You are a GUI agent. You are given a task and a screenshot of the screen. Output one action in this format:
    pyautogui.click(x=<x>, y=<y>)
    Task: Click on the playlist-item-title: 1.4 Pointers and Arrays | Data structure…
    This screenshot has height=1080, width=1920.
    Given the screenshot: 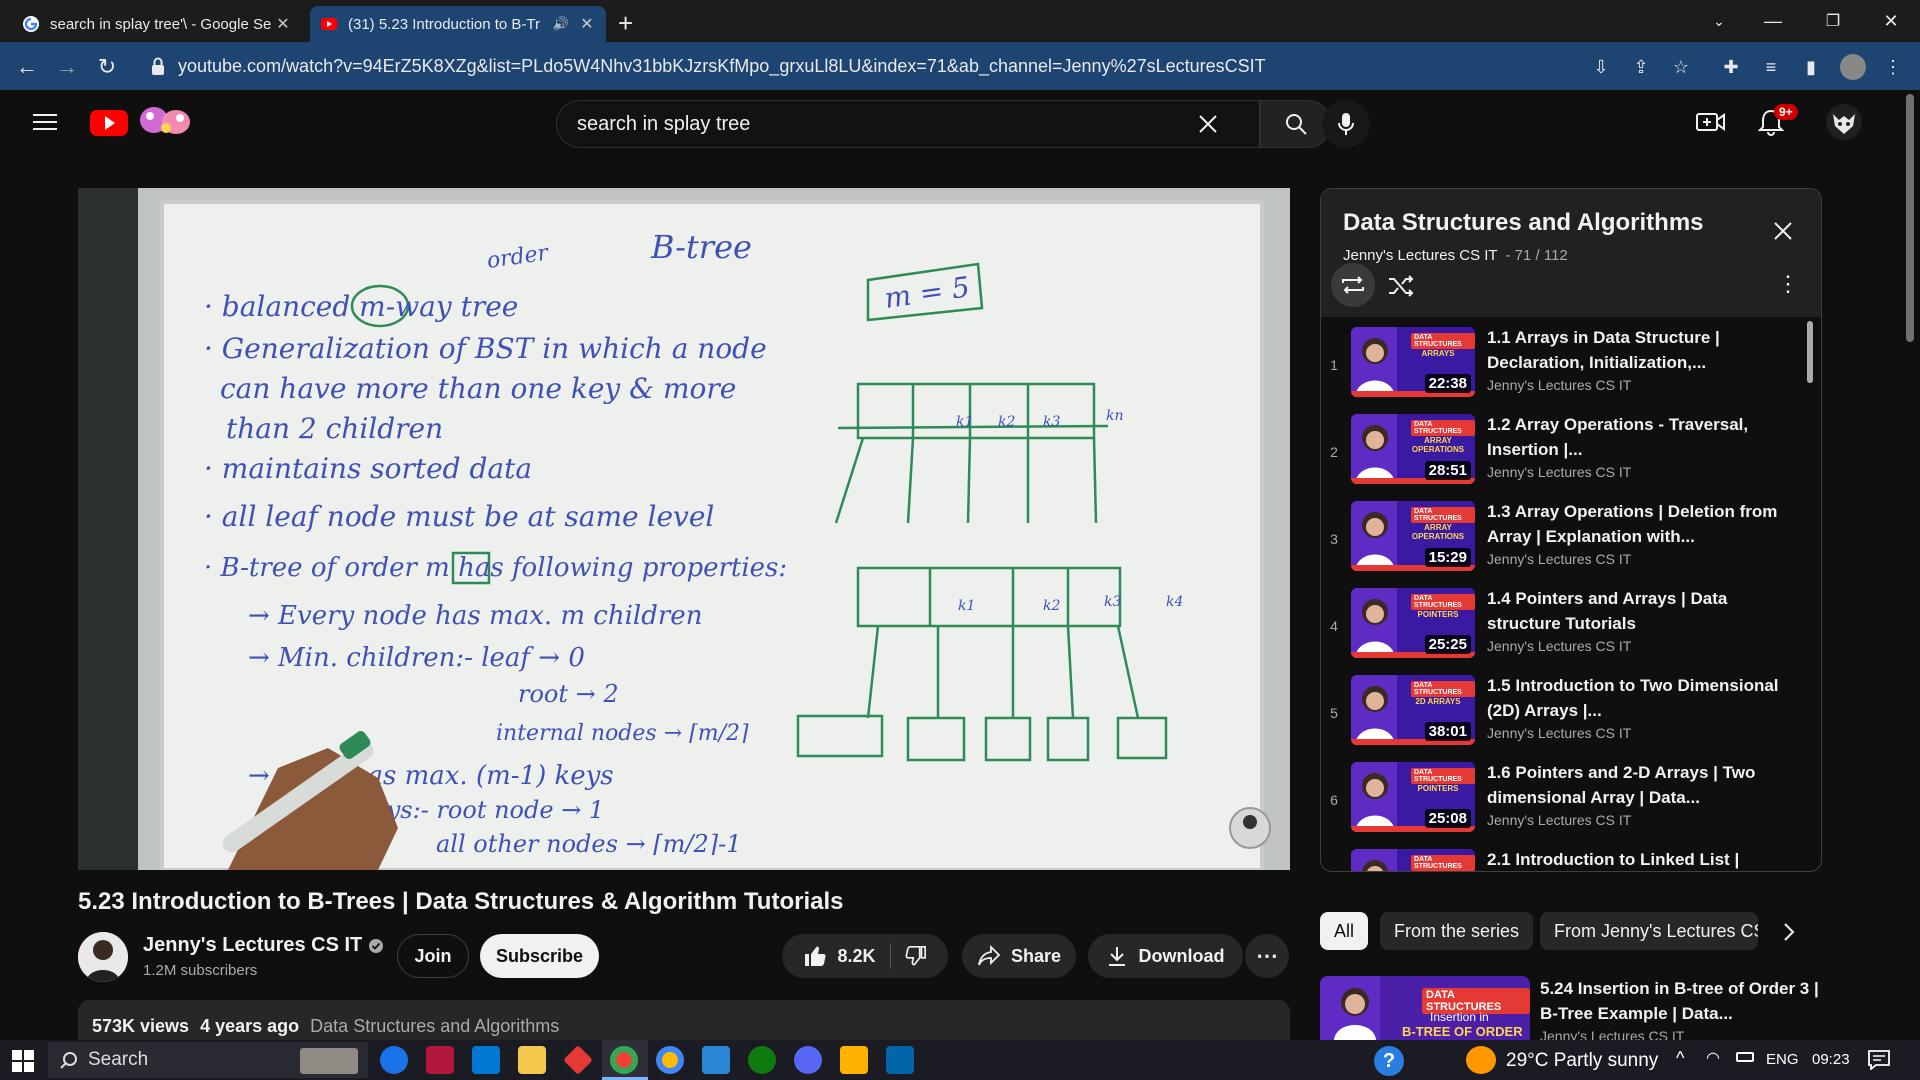 What is the action you would take?
    pyautogui.click(x=1637, y=611)
    